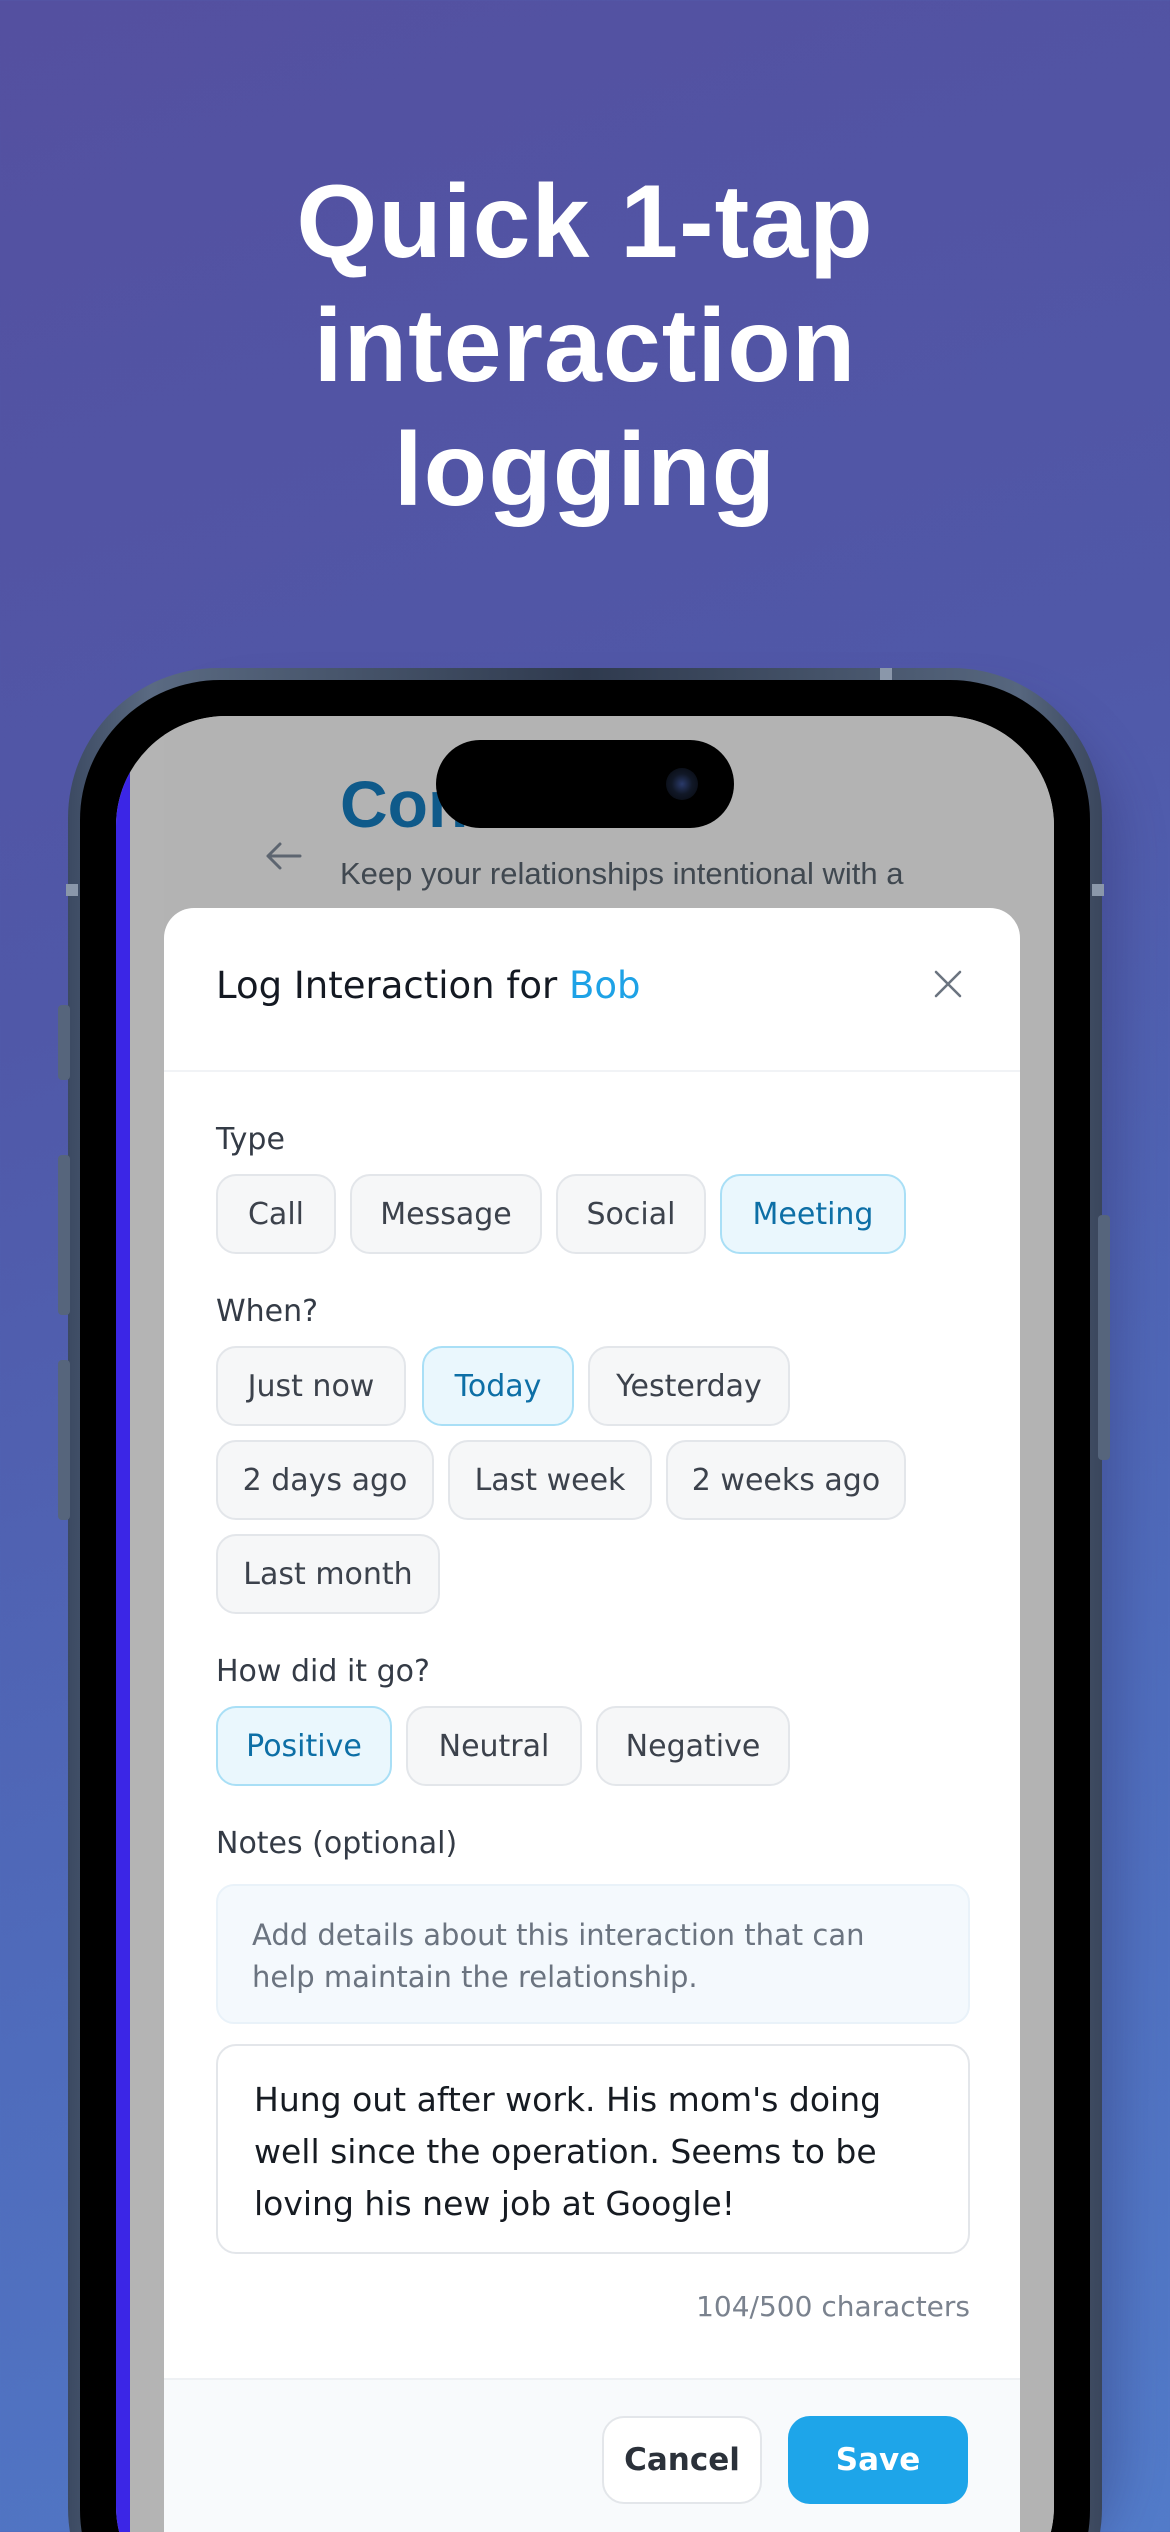 This screenshot has height=2532, width=1170. I want to click on modal-footer: Cancel Save, so click(592, 2455).